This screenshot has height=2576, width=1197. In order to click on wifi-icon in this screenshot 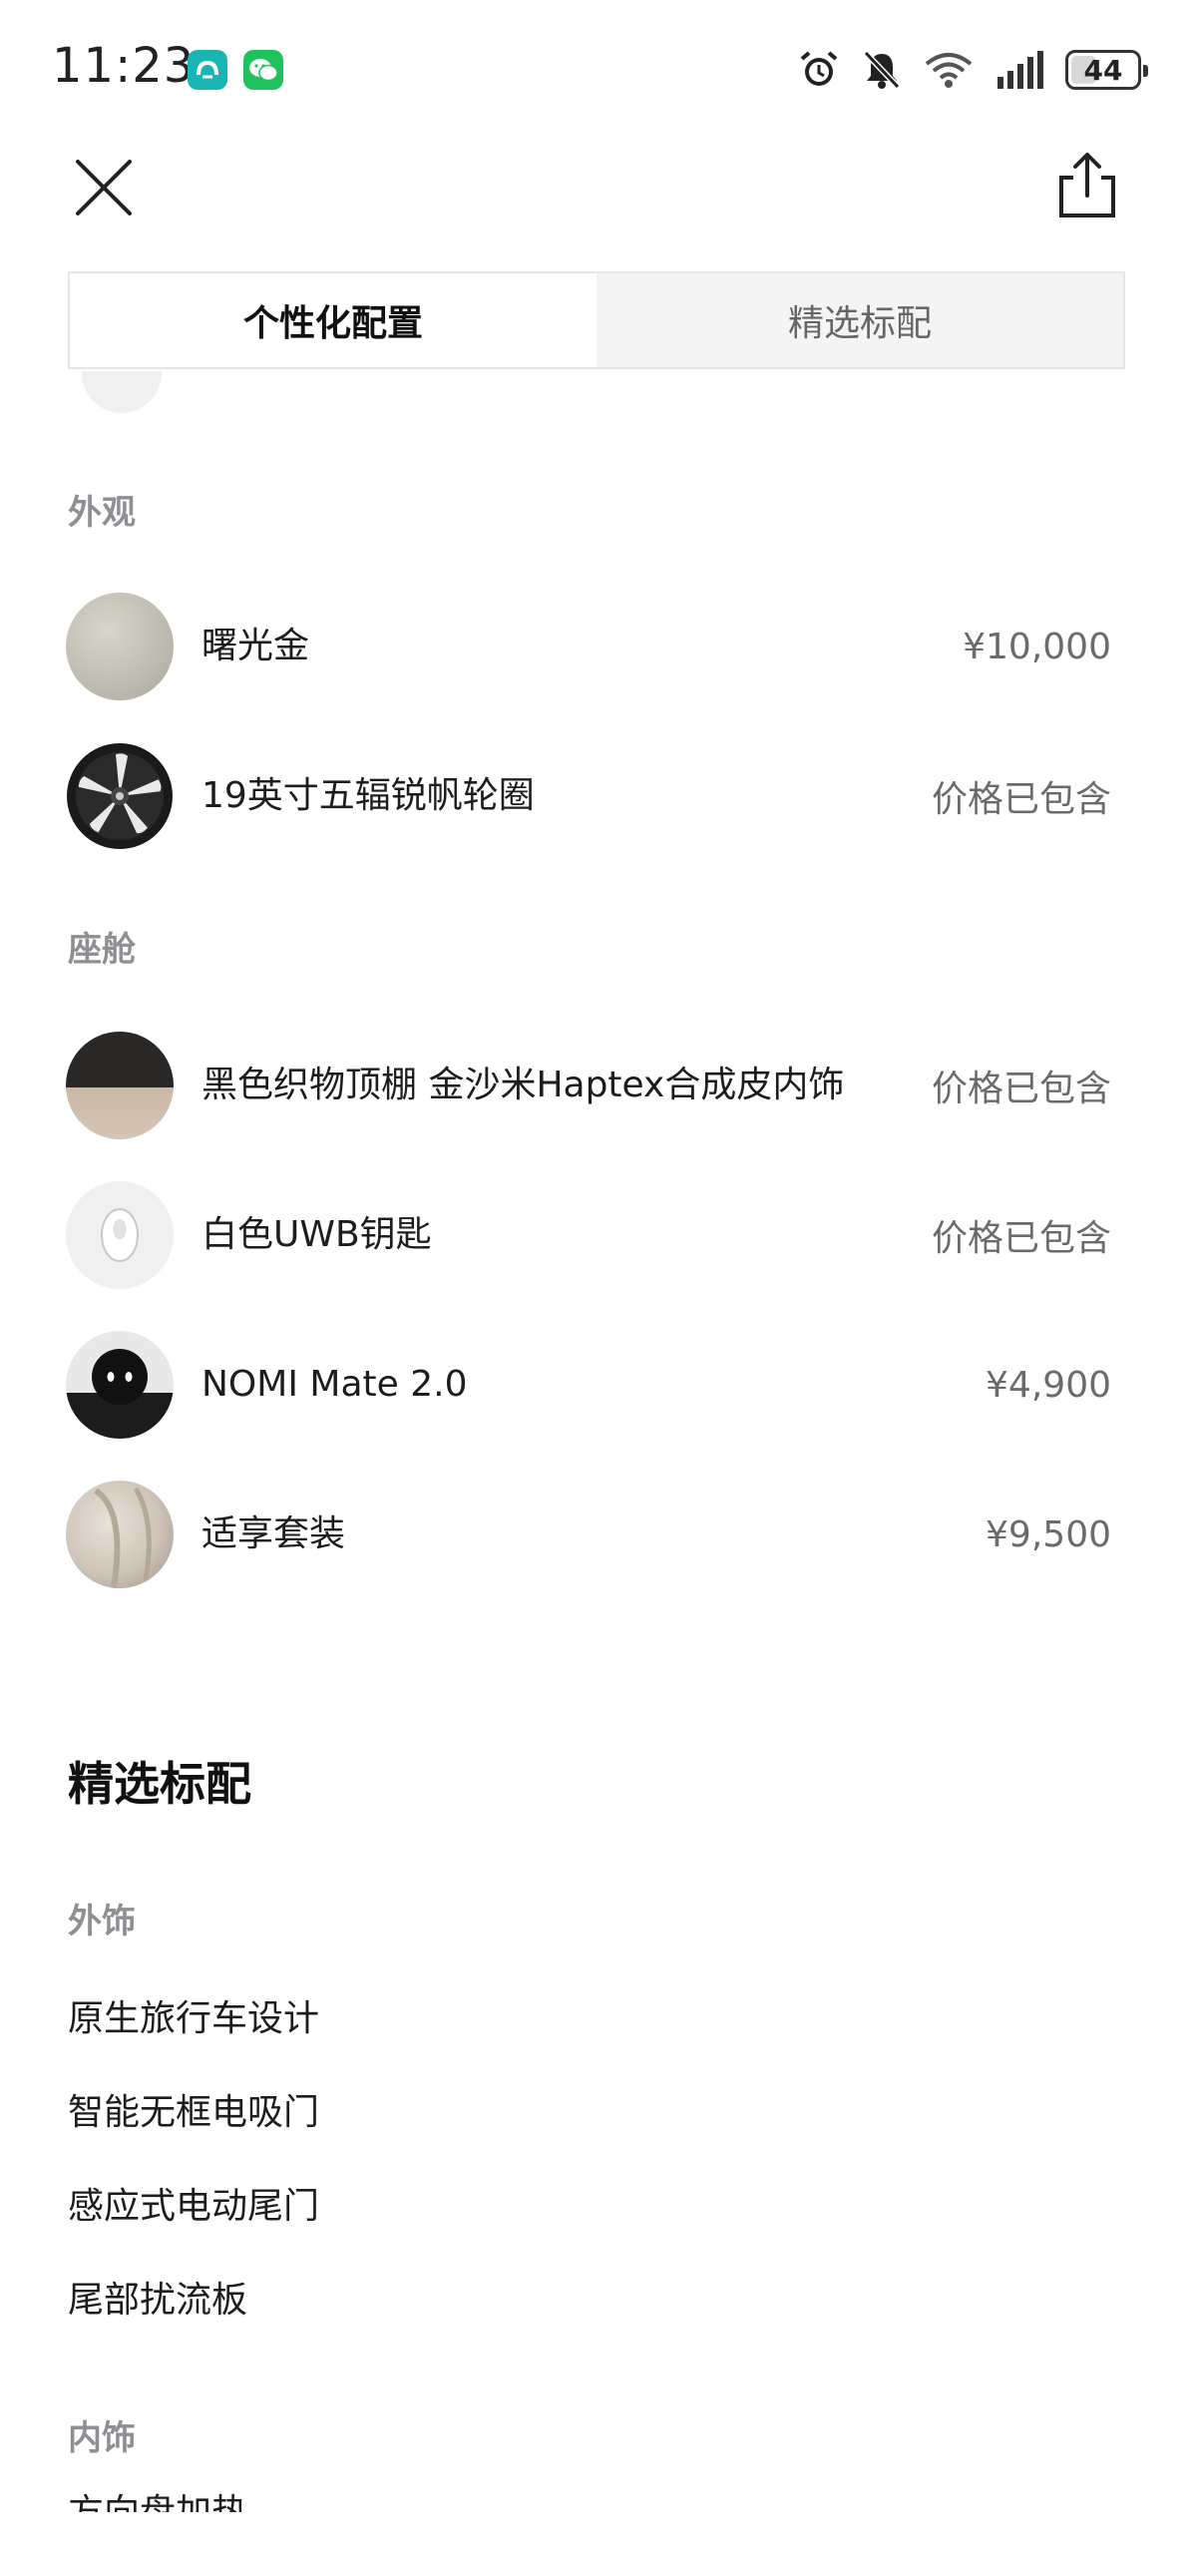, I will do `click(949, 70)`.